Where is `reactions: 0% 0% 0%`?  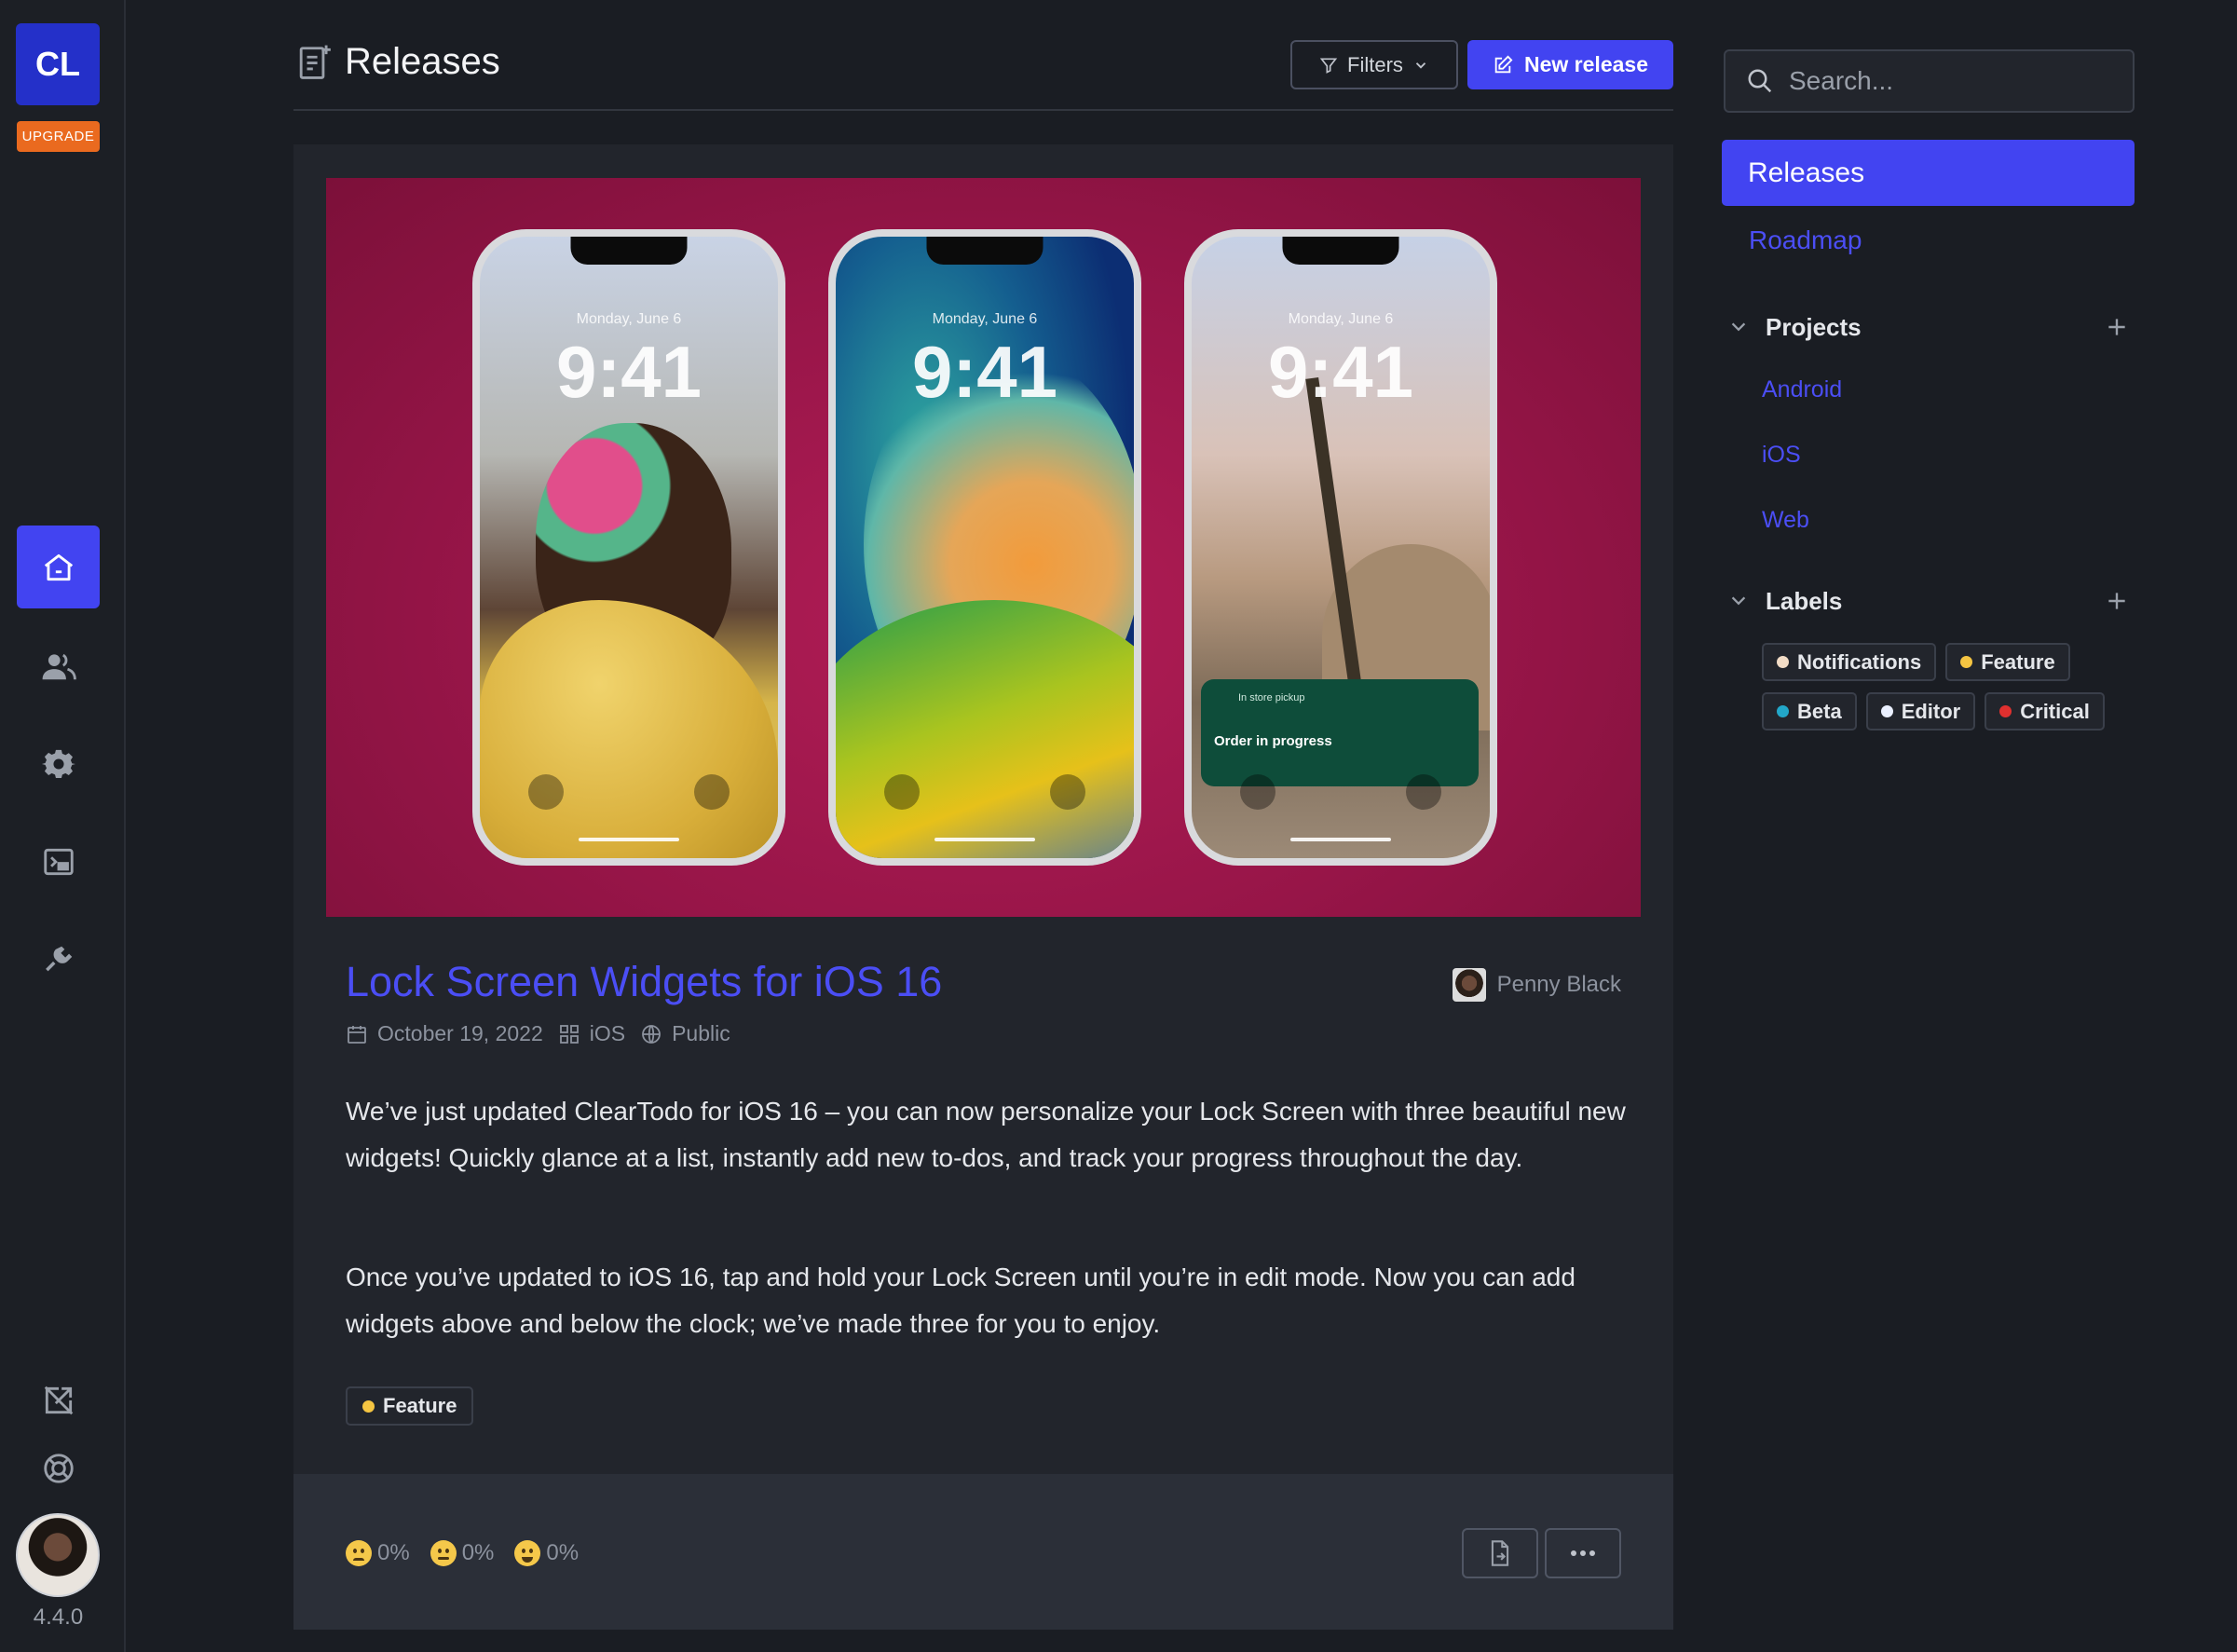
reactions: 0% 0% 0% is located at coordinates (462, 1553).